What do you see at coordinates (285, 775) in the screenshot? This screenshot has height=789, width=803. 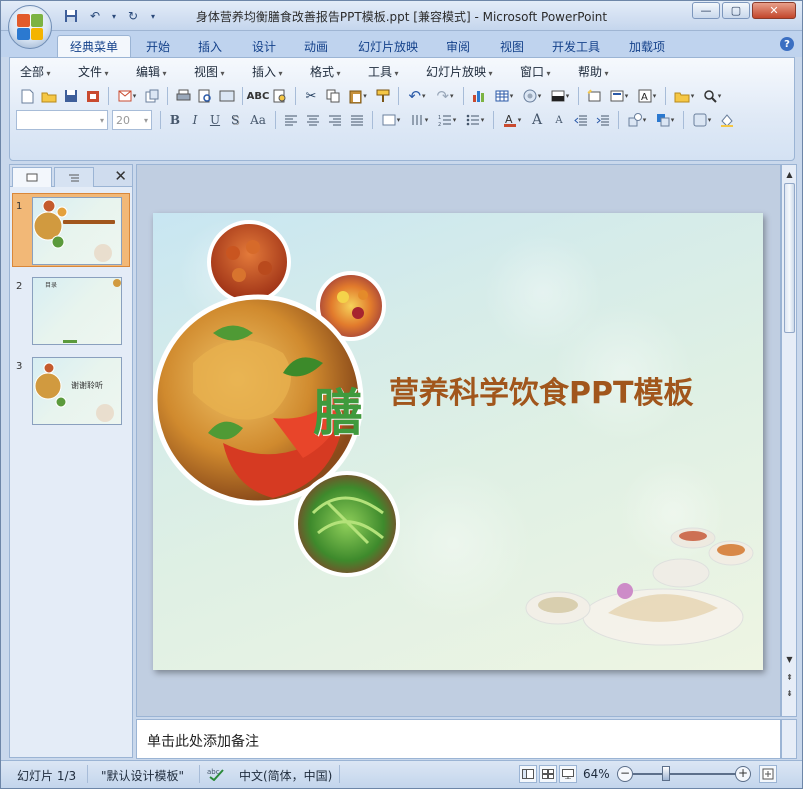 I see `language-indicator: 中文(简体，中国)` at bounding box center [285, 775].